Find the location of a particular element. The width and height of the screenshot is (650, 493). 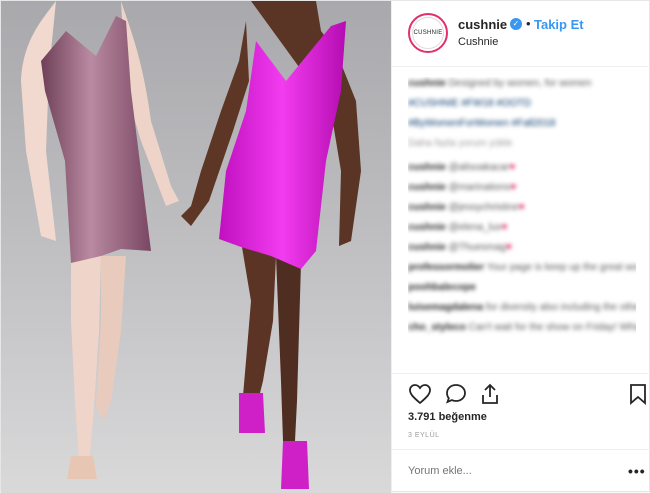

username-link: cushnie is located at coordinates (482, 24).